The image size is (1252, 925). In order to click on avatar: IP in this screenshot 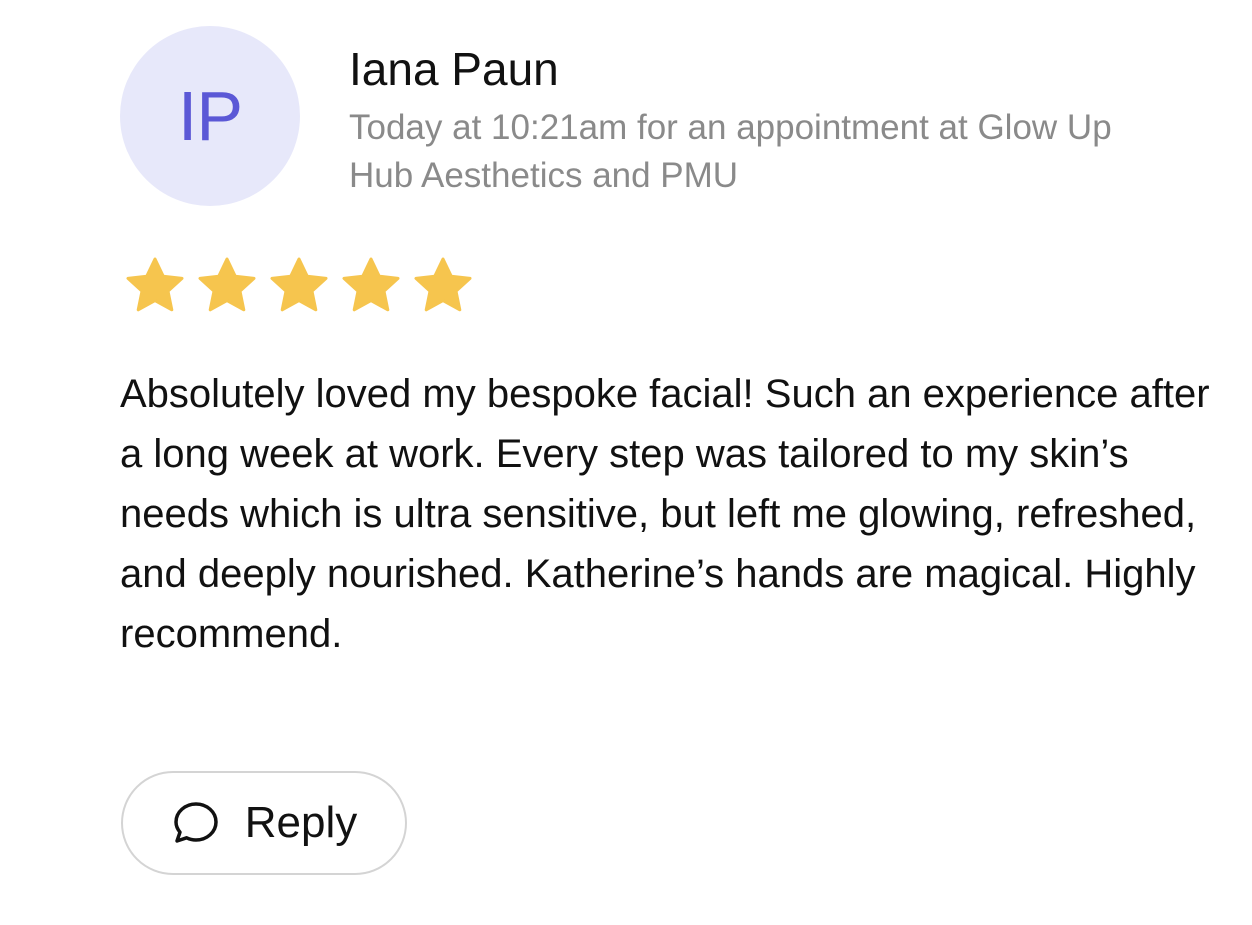, I will do `click(210, 116)`.